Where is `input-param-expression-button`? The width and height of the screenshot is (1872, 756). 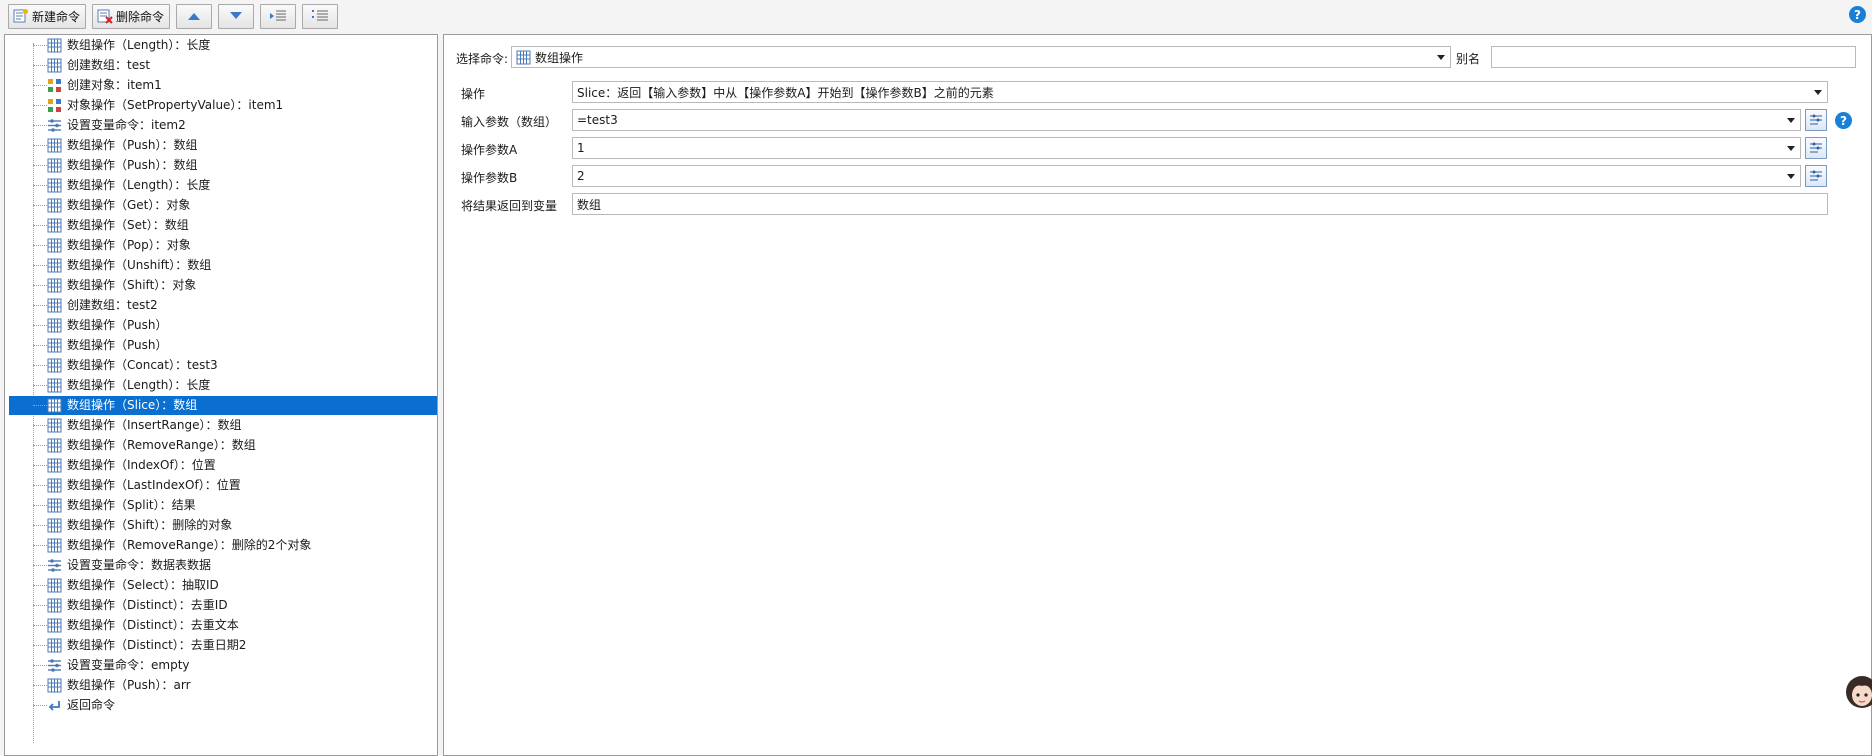
input-param-expression-button is located at coordinates (1816, 120).